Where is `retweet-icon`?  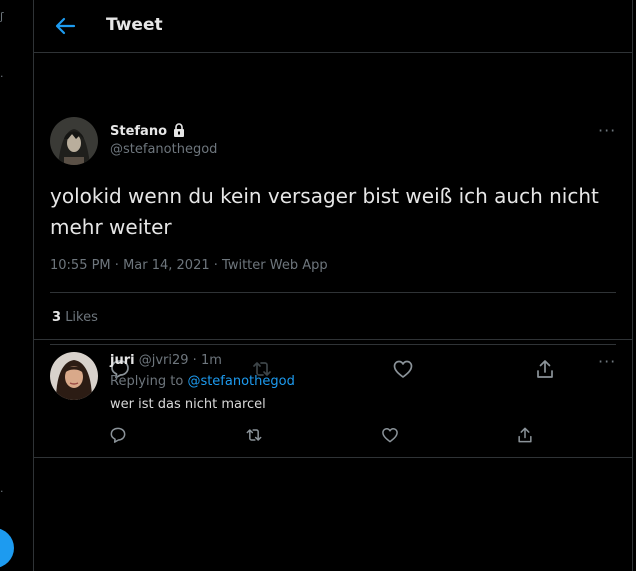 retweet-icon is located at coordinates (254, 435).